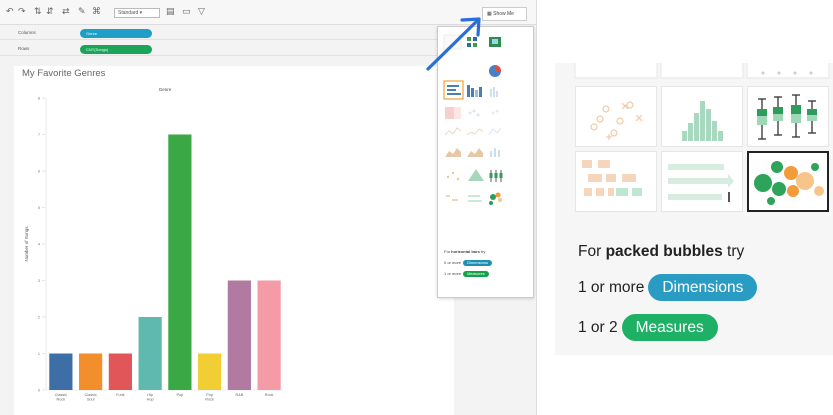 Image resolution: width=833 pixels, height=415 pixels. What do you see at coordinates (201, 12) in the screenshot?
I see `filter-icon: ▽` at bounding box center [201, 12].